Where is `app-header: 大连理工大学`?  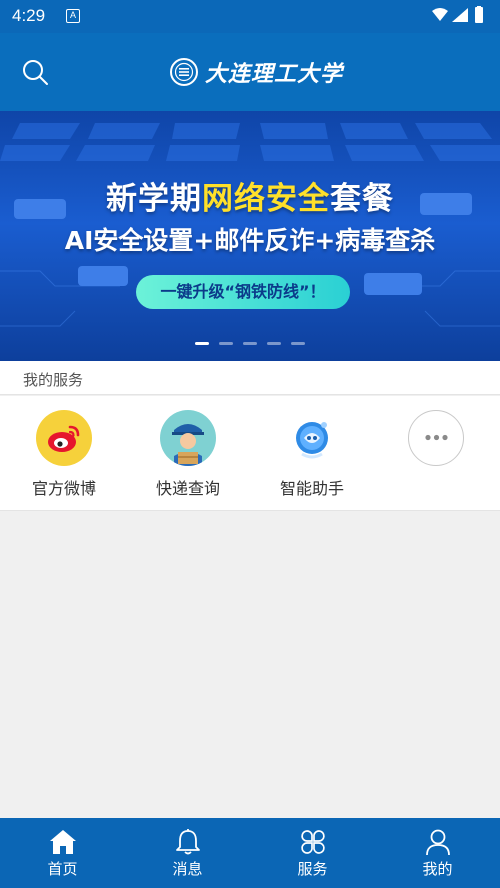
app-header: 大连理工大学 is located at coordinates (250, 72).